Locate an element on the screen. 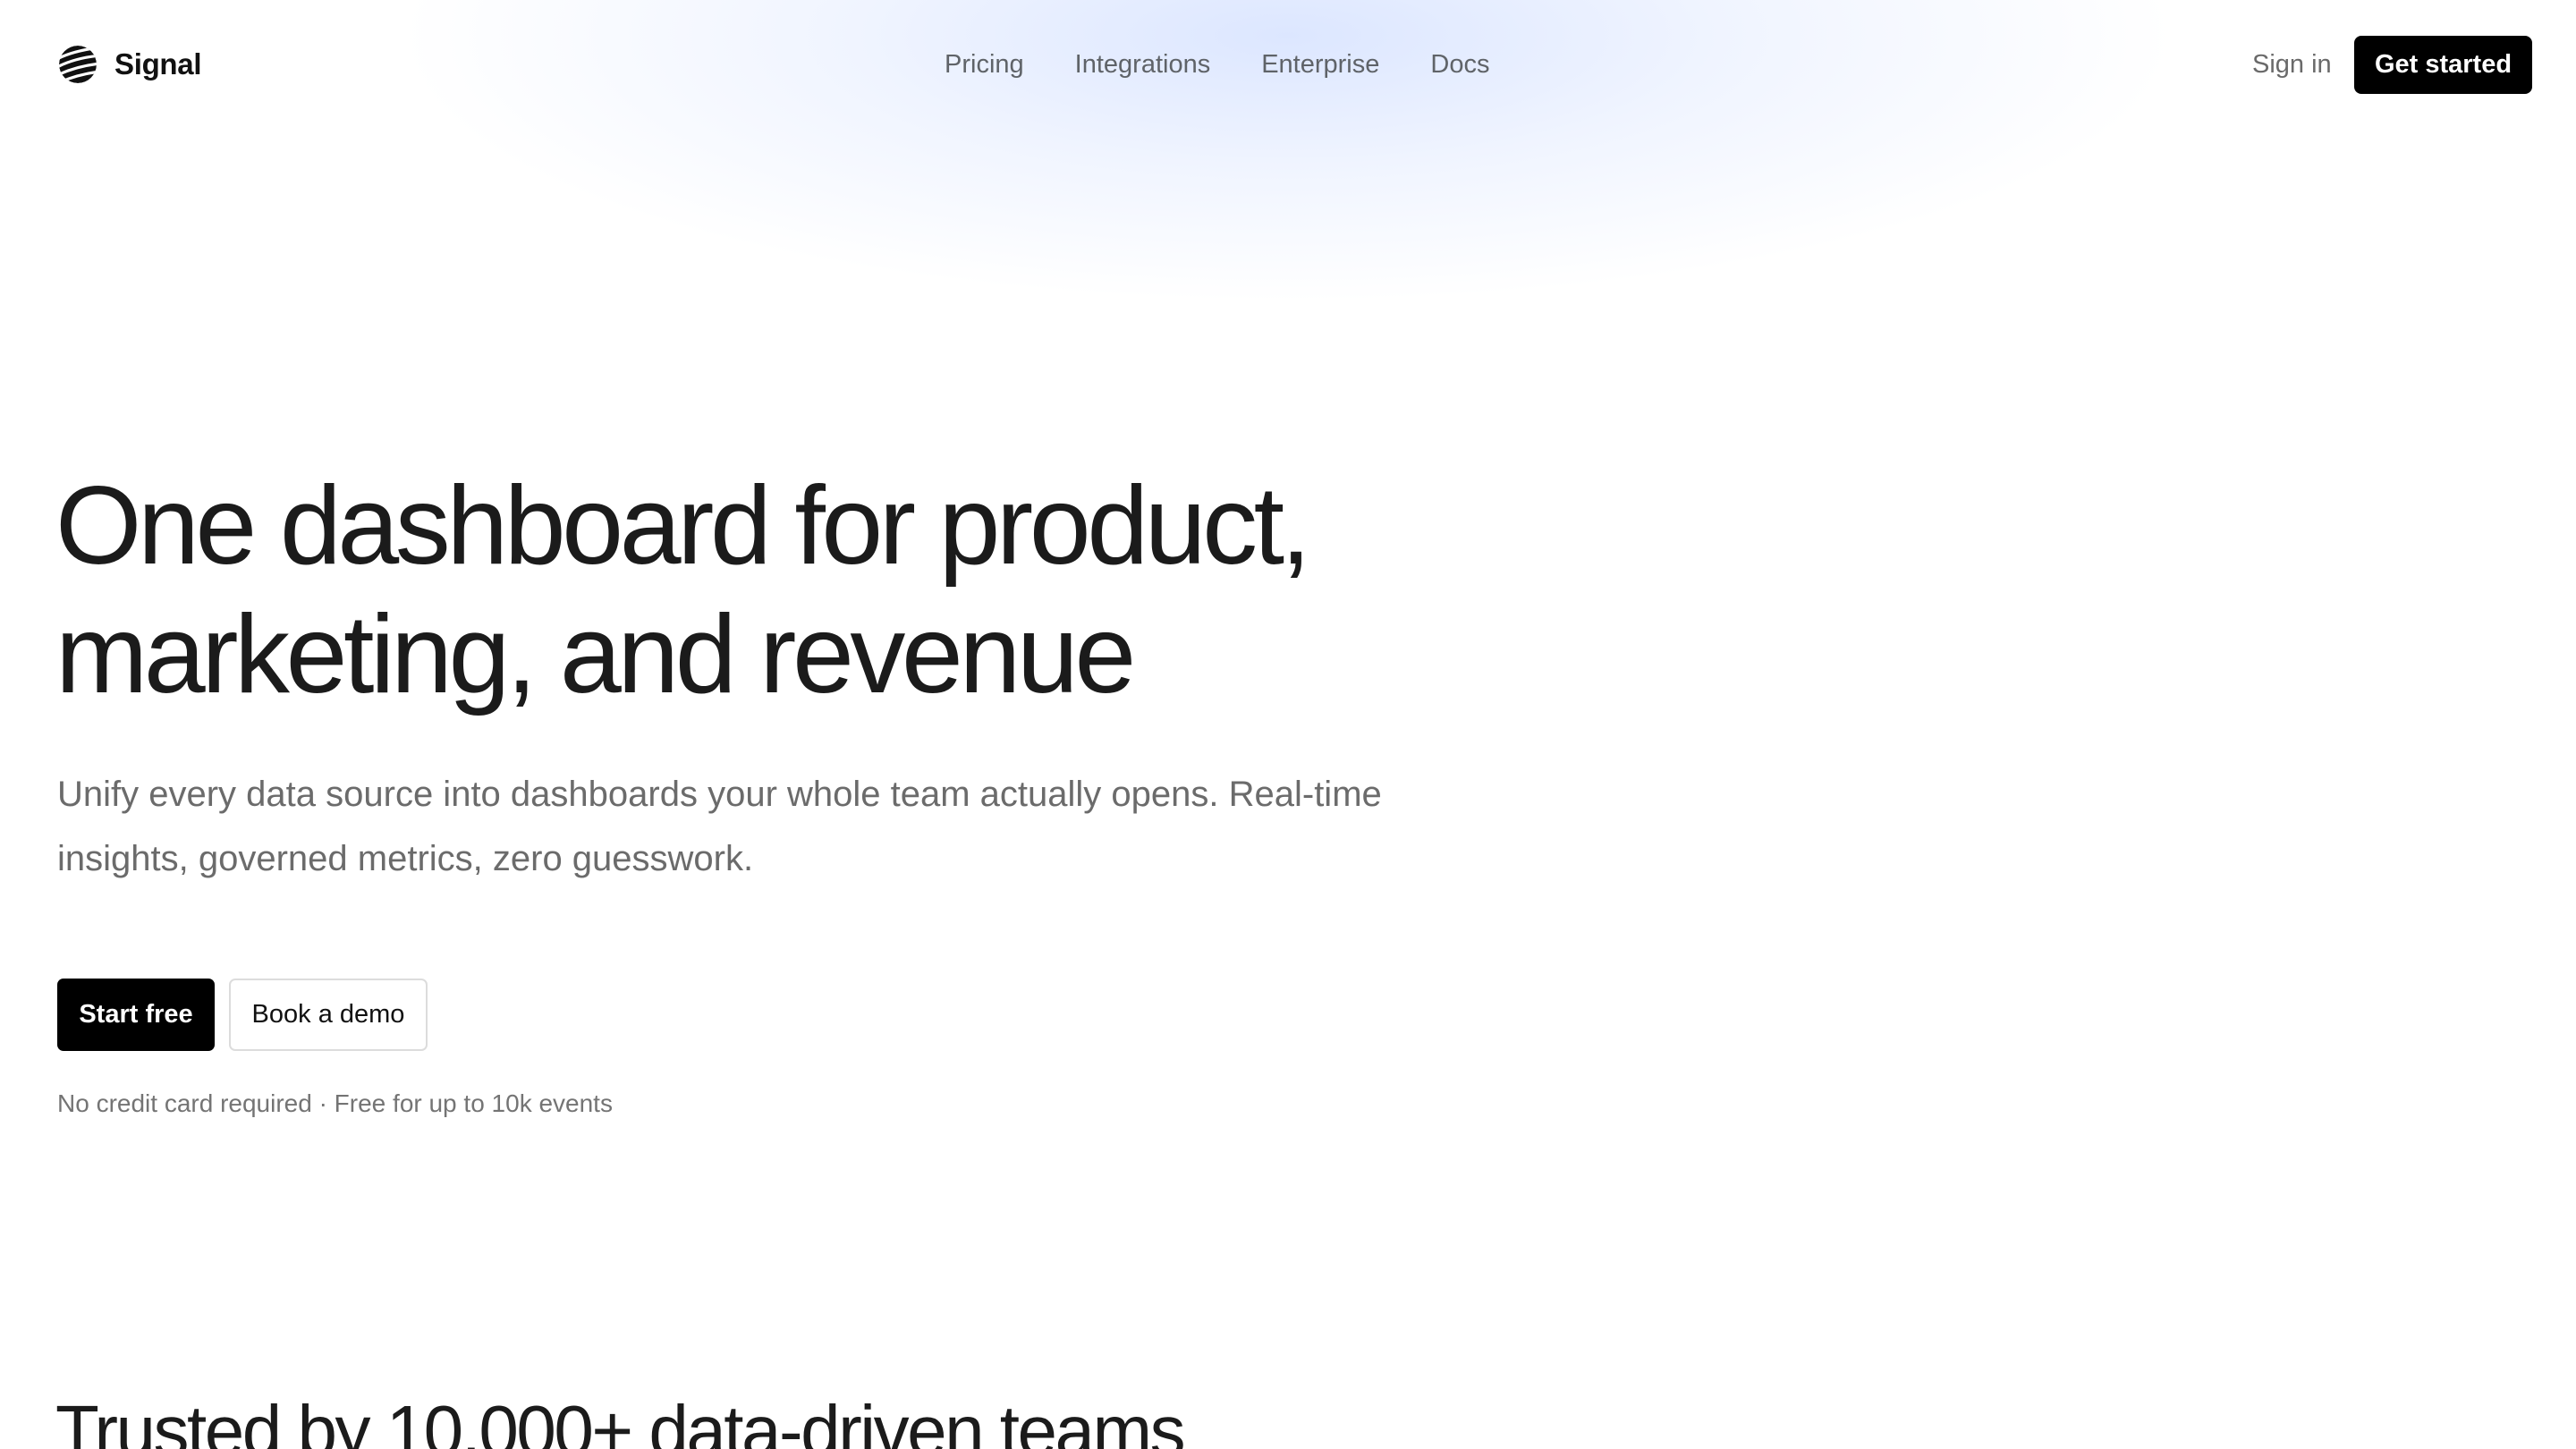  hero-title-line-1: One dashboard for product, is located at coordinates (683, 526).